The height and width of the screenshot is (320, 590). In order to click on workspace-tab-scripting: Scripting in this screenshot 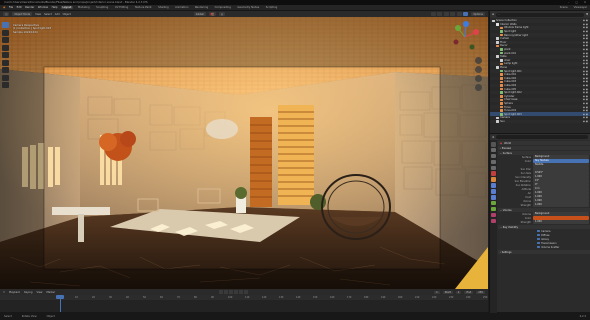, I will do `click(271, 7)`.